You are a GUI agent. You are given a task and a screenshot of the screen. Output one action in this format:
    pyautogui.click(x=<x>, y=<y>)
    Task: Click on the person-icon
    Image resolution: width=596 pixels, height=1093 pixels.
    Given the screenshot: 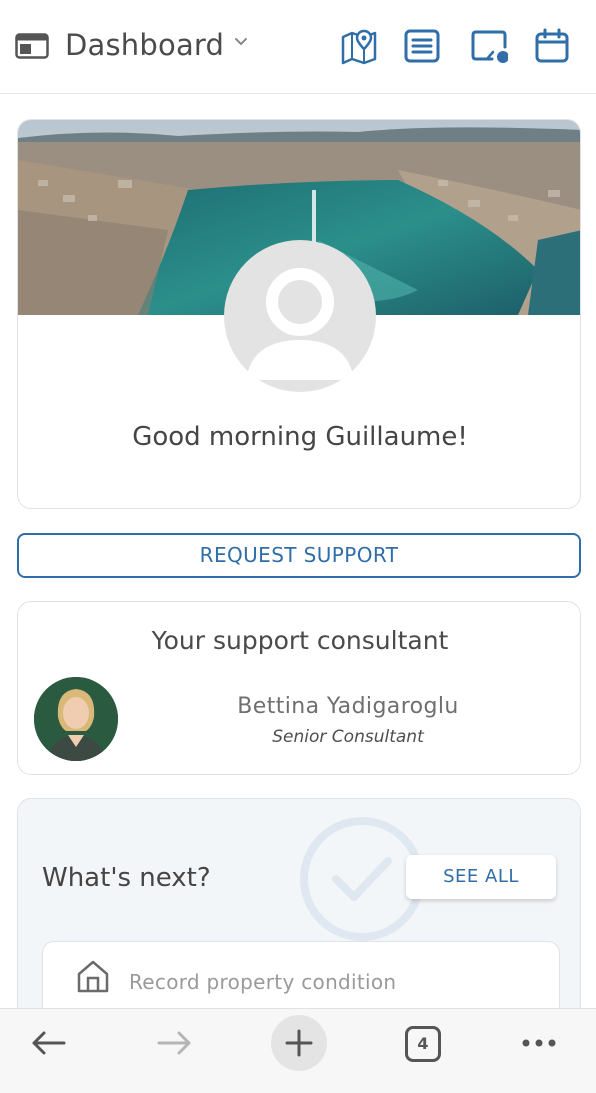 What is the action you would take?
    pyautogui.click(x=300, y=324)
    